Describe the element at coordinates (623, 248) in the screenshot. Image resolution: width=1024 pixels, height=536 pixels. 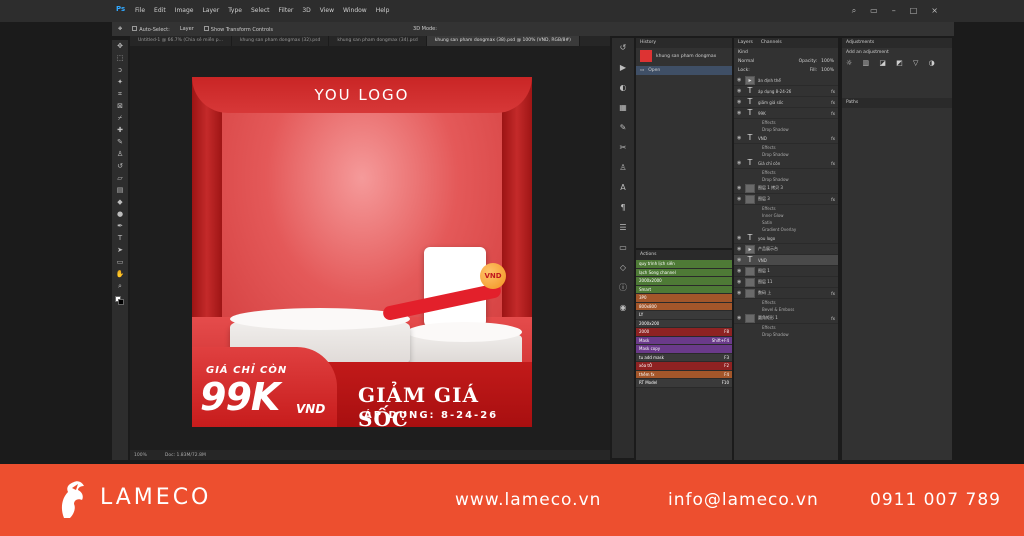
I see `libraries-icon: ▭` at that location.